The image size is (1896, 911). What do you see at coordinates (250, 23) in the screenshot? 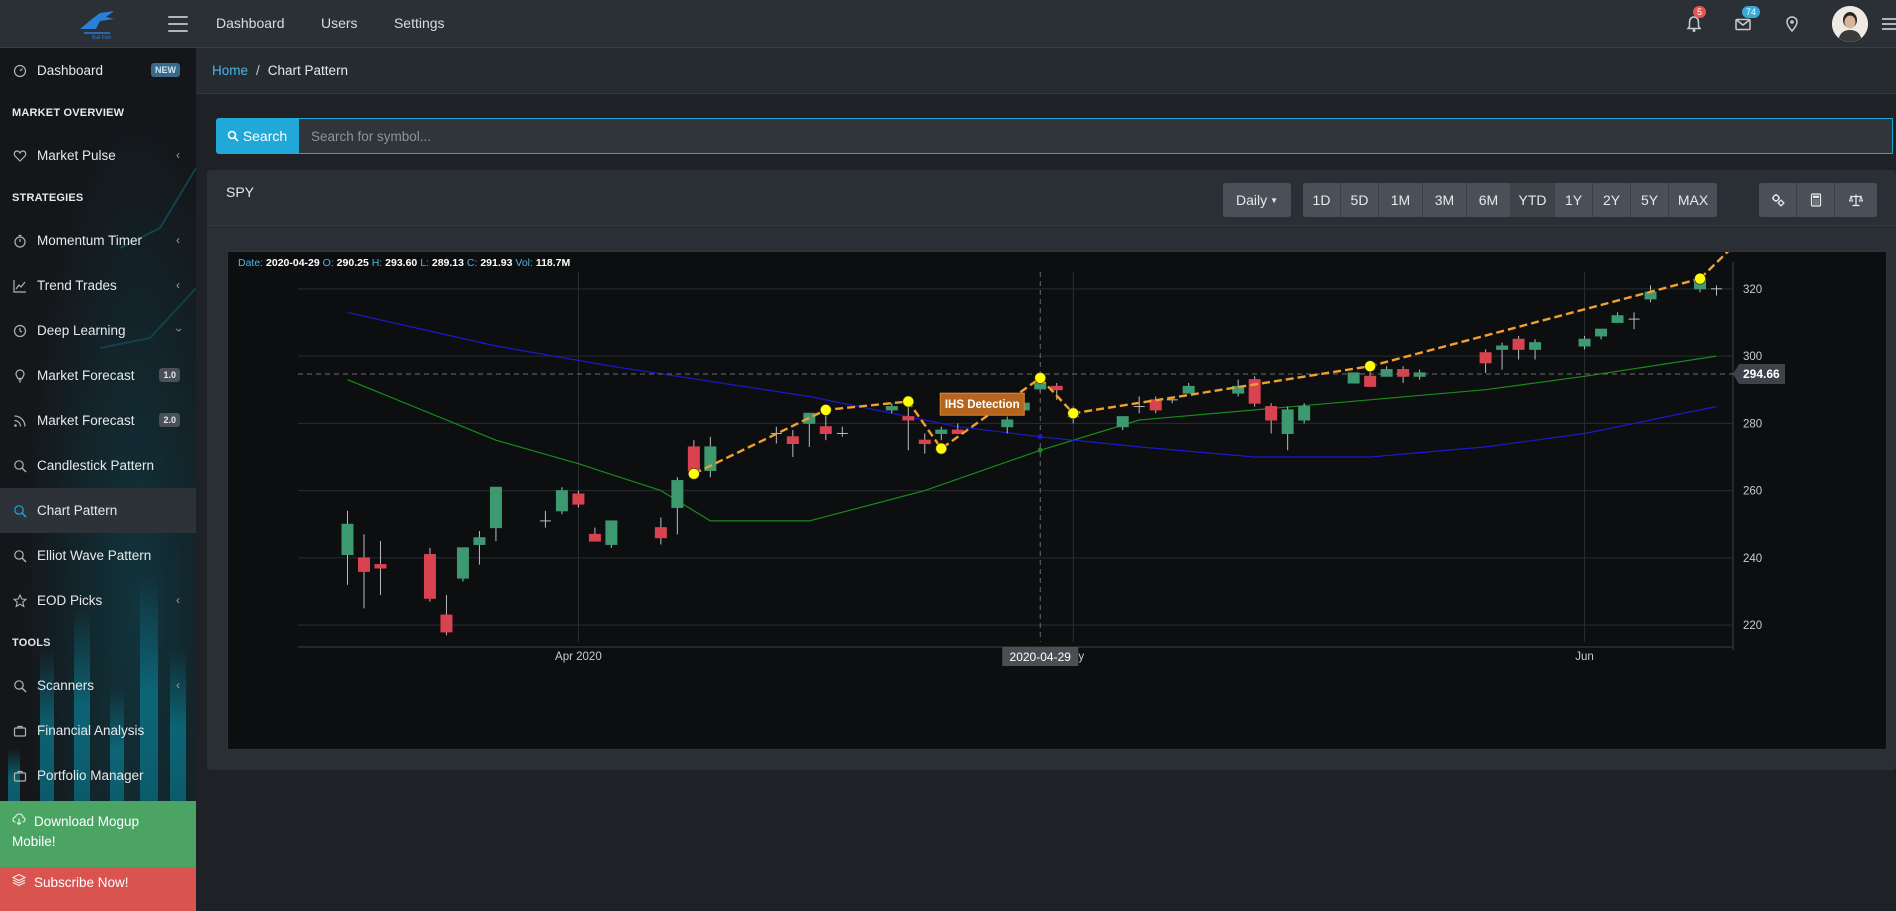
I see `nav-dashboard: Dashboard` at bounding box center [250, 23].